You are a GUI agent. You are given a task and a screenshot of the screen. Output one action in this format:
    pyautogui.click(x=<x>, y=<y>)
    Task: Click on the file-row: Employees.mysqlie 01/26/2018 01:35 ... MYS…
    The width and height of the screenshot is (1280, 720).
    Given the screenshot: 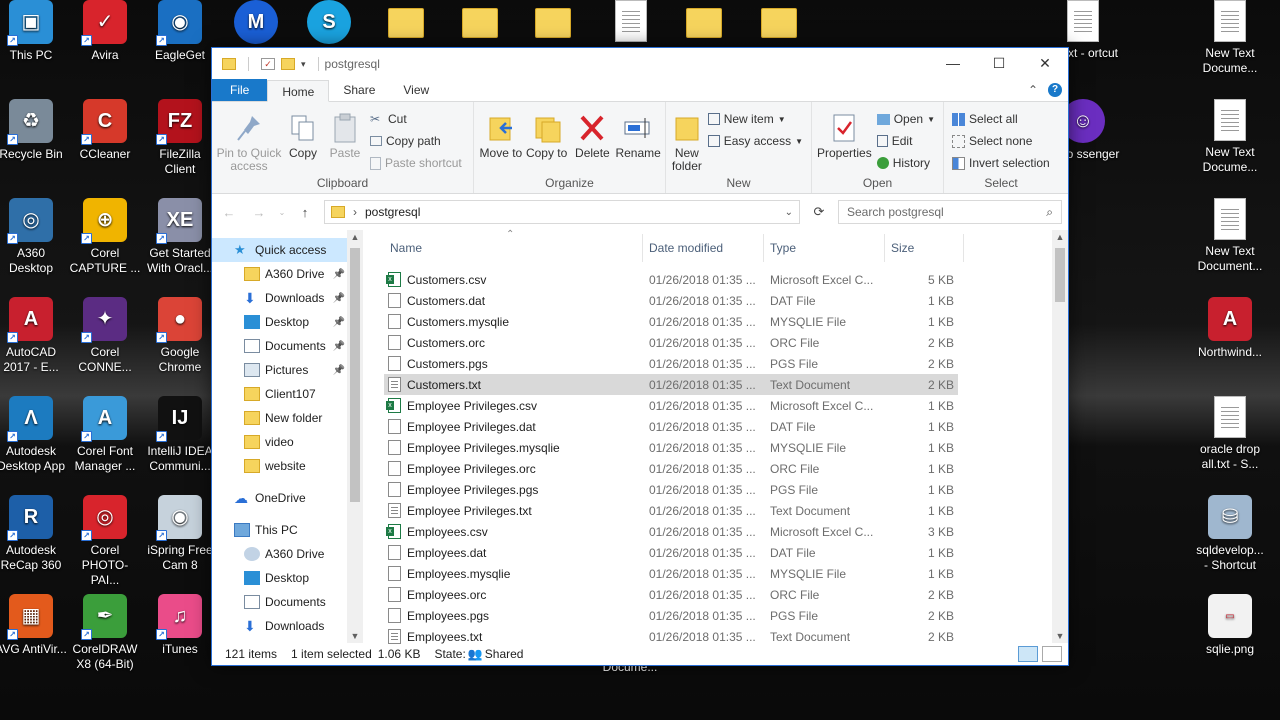 What is the action you would take?
    pyautogui.click(x=671, y=573)
    